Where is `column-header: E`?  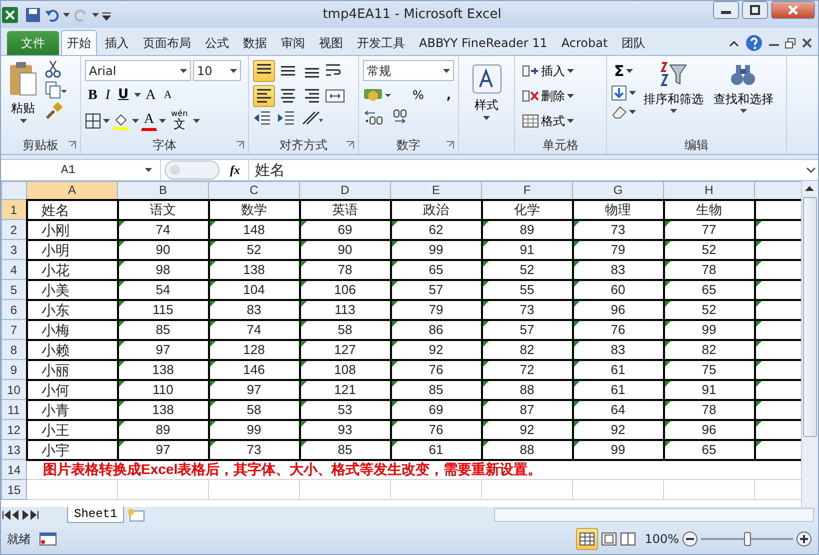
column-header: E is located at coordinates (436, 191).